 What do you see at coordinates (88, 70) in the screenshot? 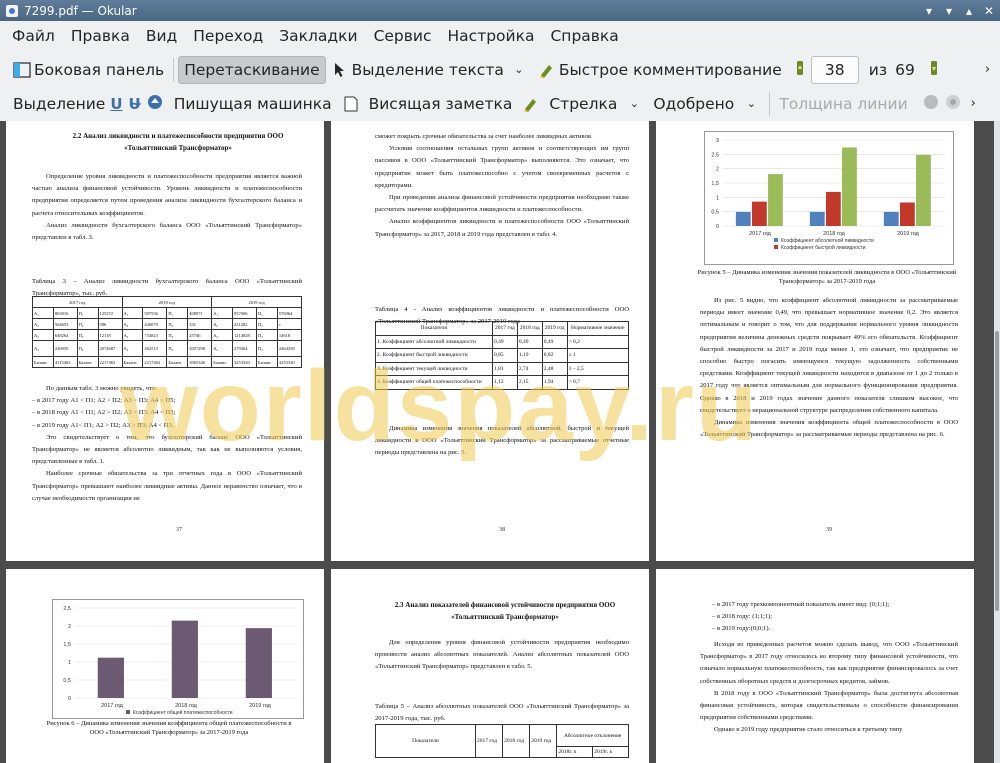
I see `sidebar-button: Боковая панель` at bounding box center [88, 70].